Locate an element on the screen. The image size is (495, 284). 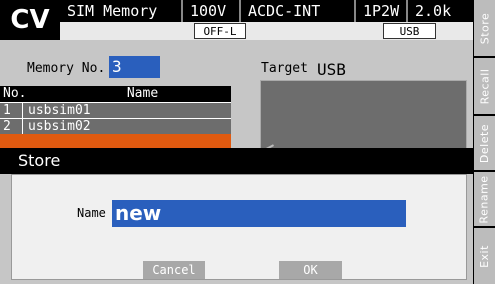
softkey-recall-label: Recall is located at coordinates (485, 86).